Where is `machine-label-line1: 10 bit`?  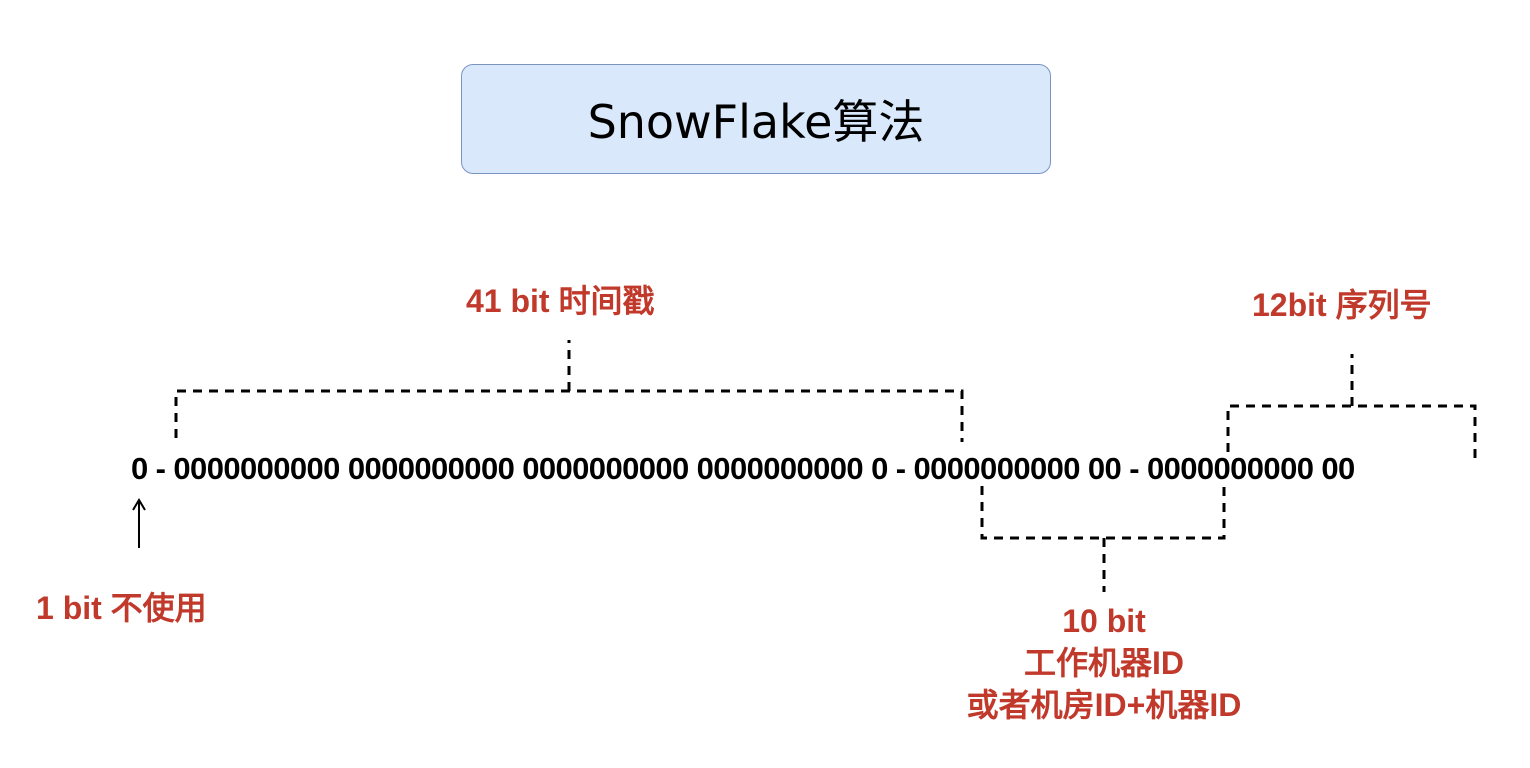
machine-label-line1: 10 bit is located at coordinates (1104, 621).